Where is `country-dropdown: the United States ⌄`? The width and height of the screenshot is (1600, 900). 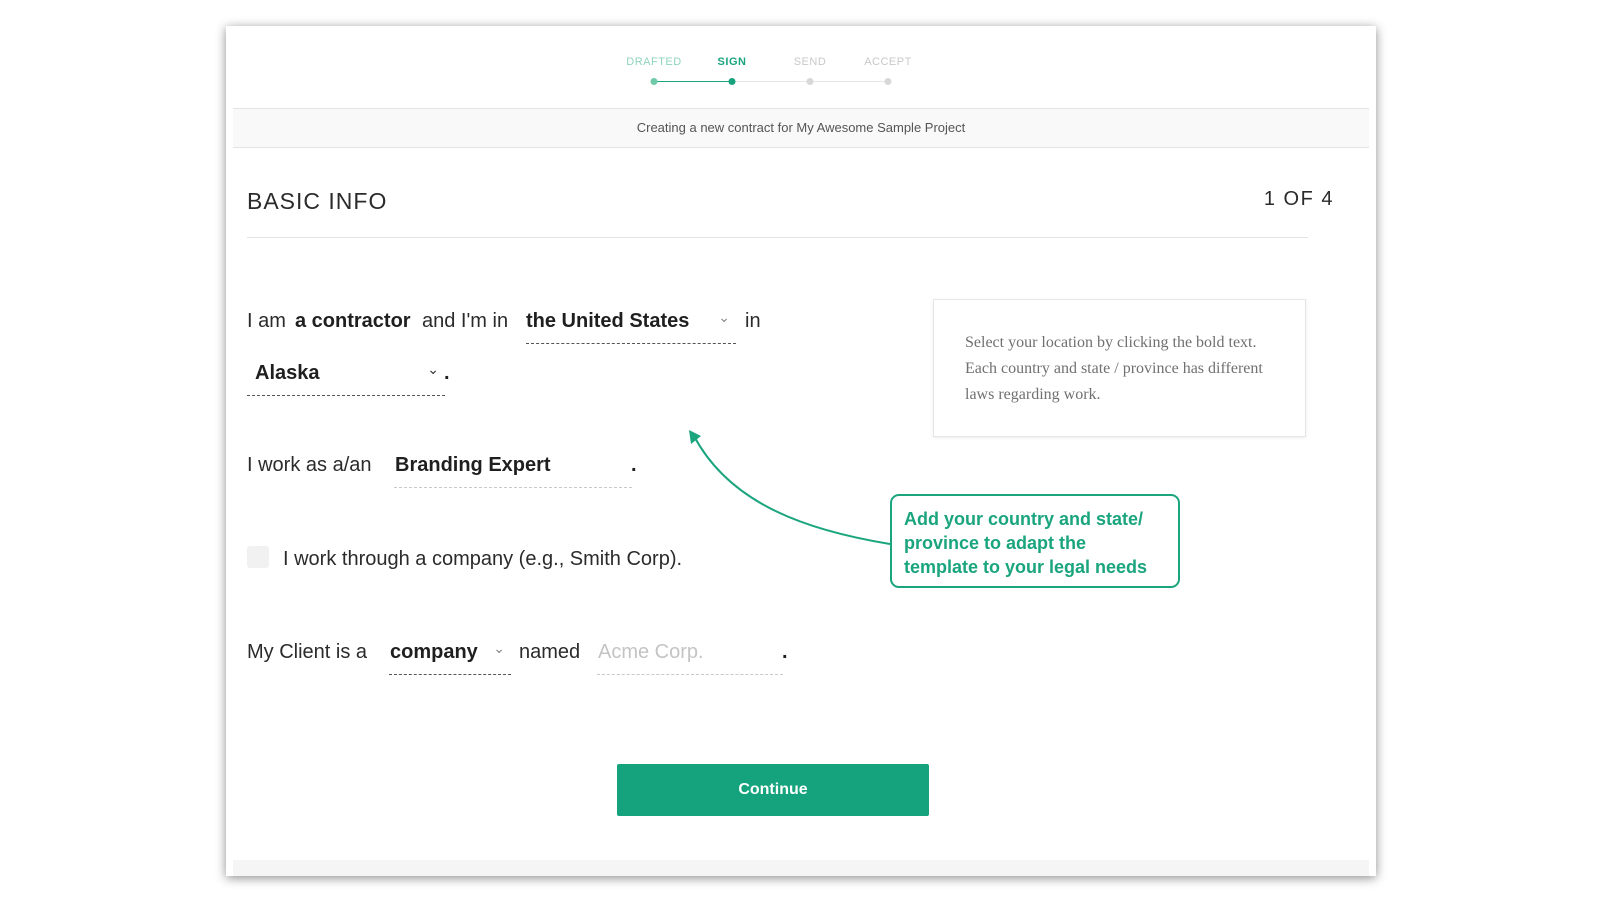
country-dropdown: the United States ⌄ is located at coordinates (631, 325).